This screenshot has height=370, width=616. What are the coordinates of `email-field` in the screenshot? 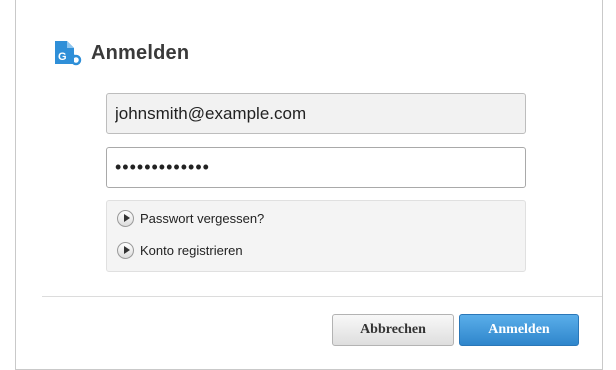 It's located at (316, 113).